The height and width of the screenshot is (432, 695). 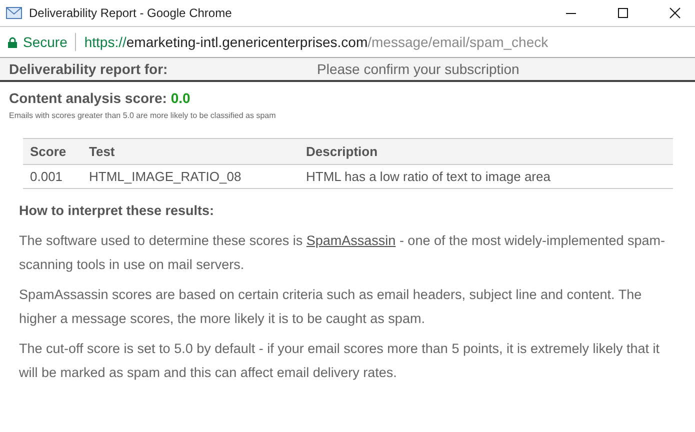 What do you see at coordinates (89, 69) in the screenshot?
I see `report-label: Deliverability report for:` at bounding box center [89, 69].